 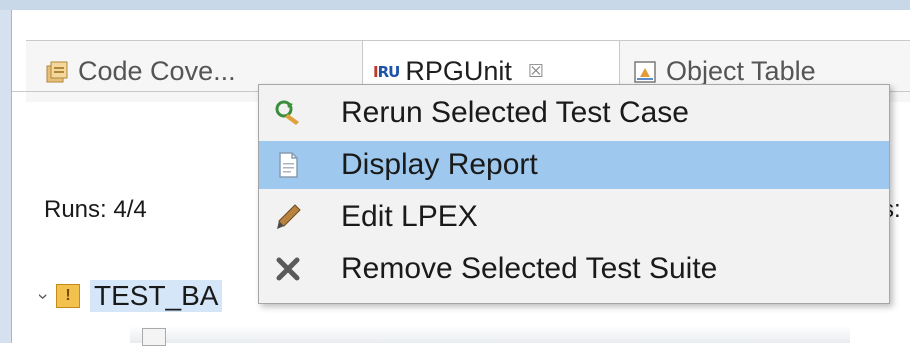 What do you see at coordinates (386, 71) in the screenshot?
I see `rpgunit-icon: IRU` at bounding box center [386, 71].